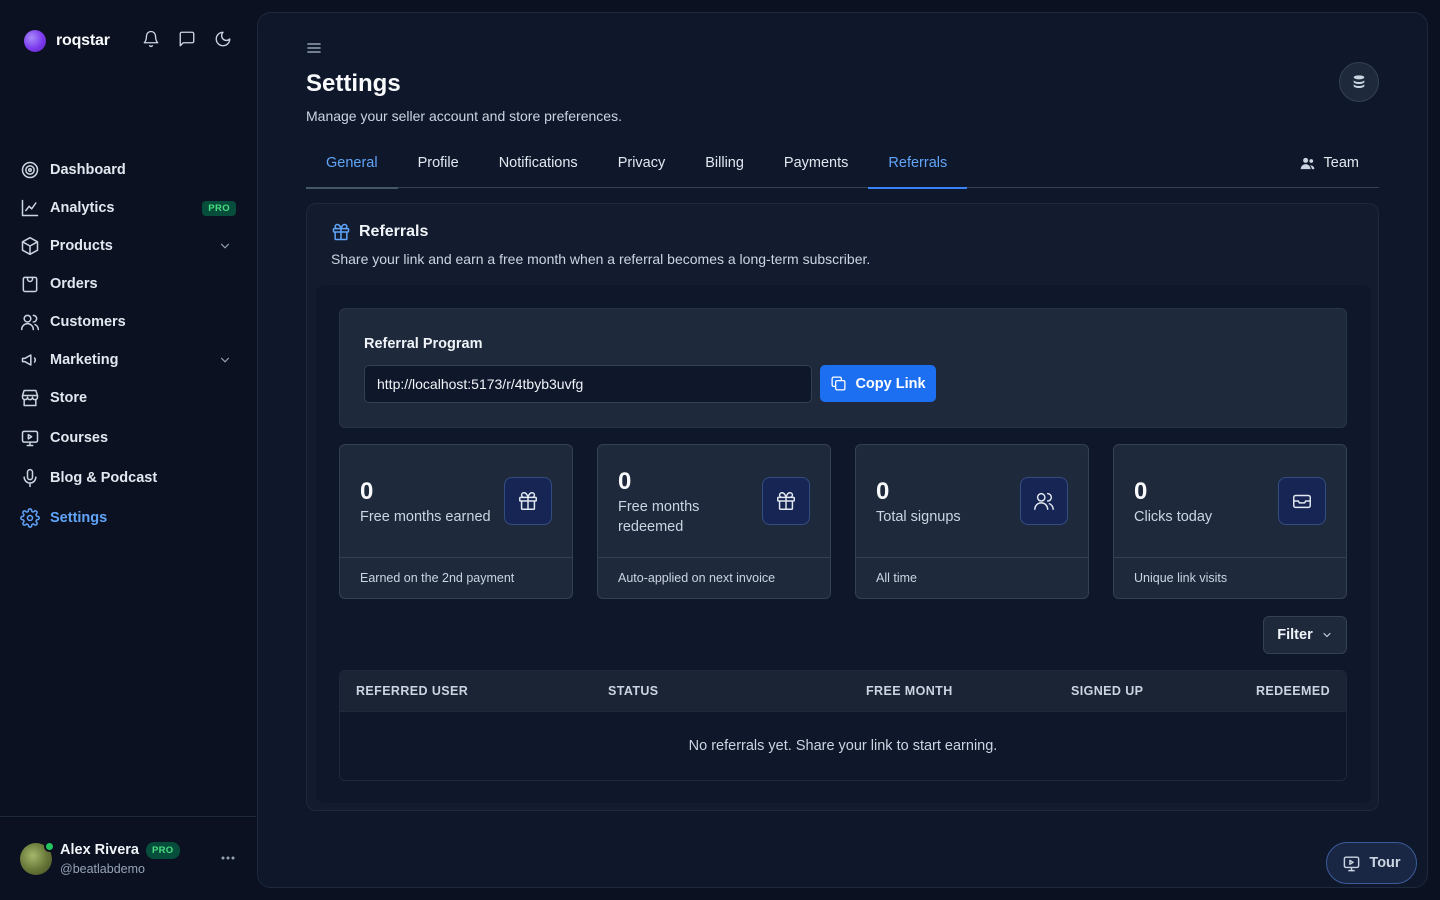 Image resolution: width=1440 pixels, height=900 pixels. Describe the element at coordinates (423, 344) in the screenshot. I see `referral-program-title: Referral Program` at that location.